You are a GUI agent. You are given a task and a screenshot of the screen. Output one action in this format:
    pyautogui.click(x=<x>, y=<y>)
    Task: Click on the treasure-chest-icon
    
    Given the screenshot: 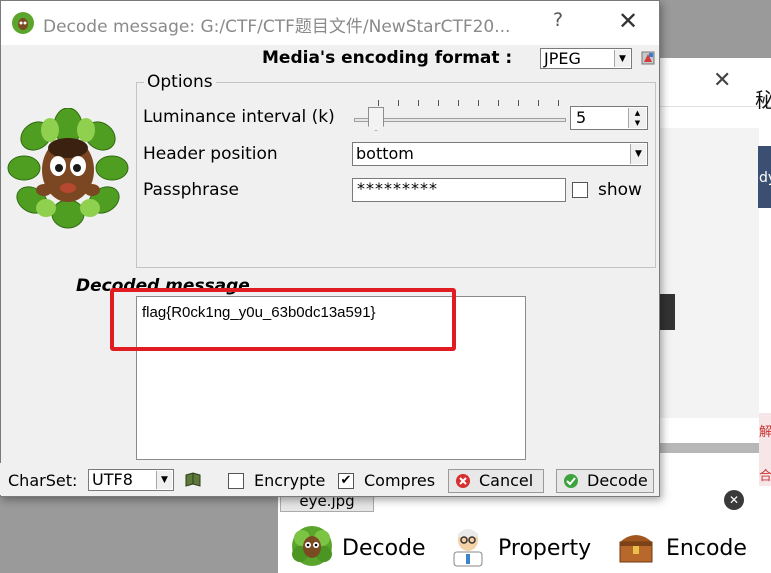 What is the action you would take?
    pyautogui.click(x=636, y=549)
    